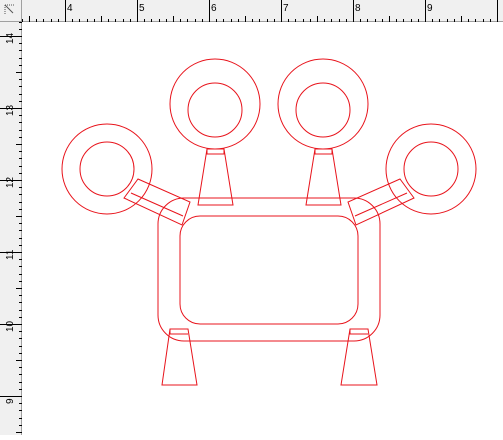  What do you see at coordinates (358, 8) in the screenshot?
I see `hruler-label-8: 8` at bounding box center [358, 8].